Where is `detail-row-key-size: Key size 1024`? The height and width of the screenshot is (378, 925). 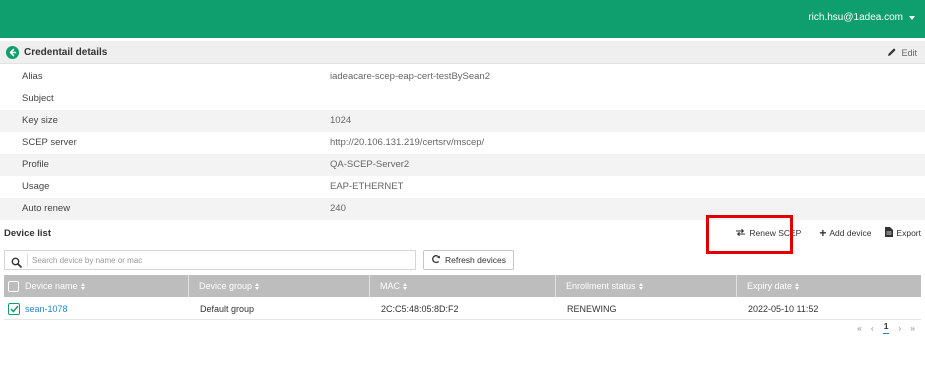 detail-row-key-size: Key size 1024 is located at coordinates (462, 121).